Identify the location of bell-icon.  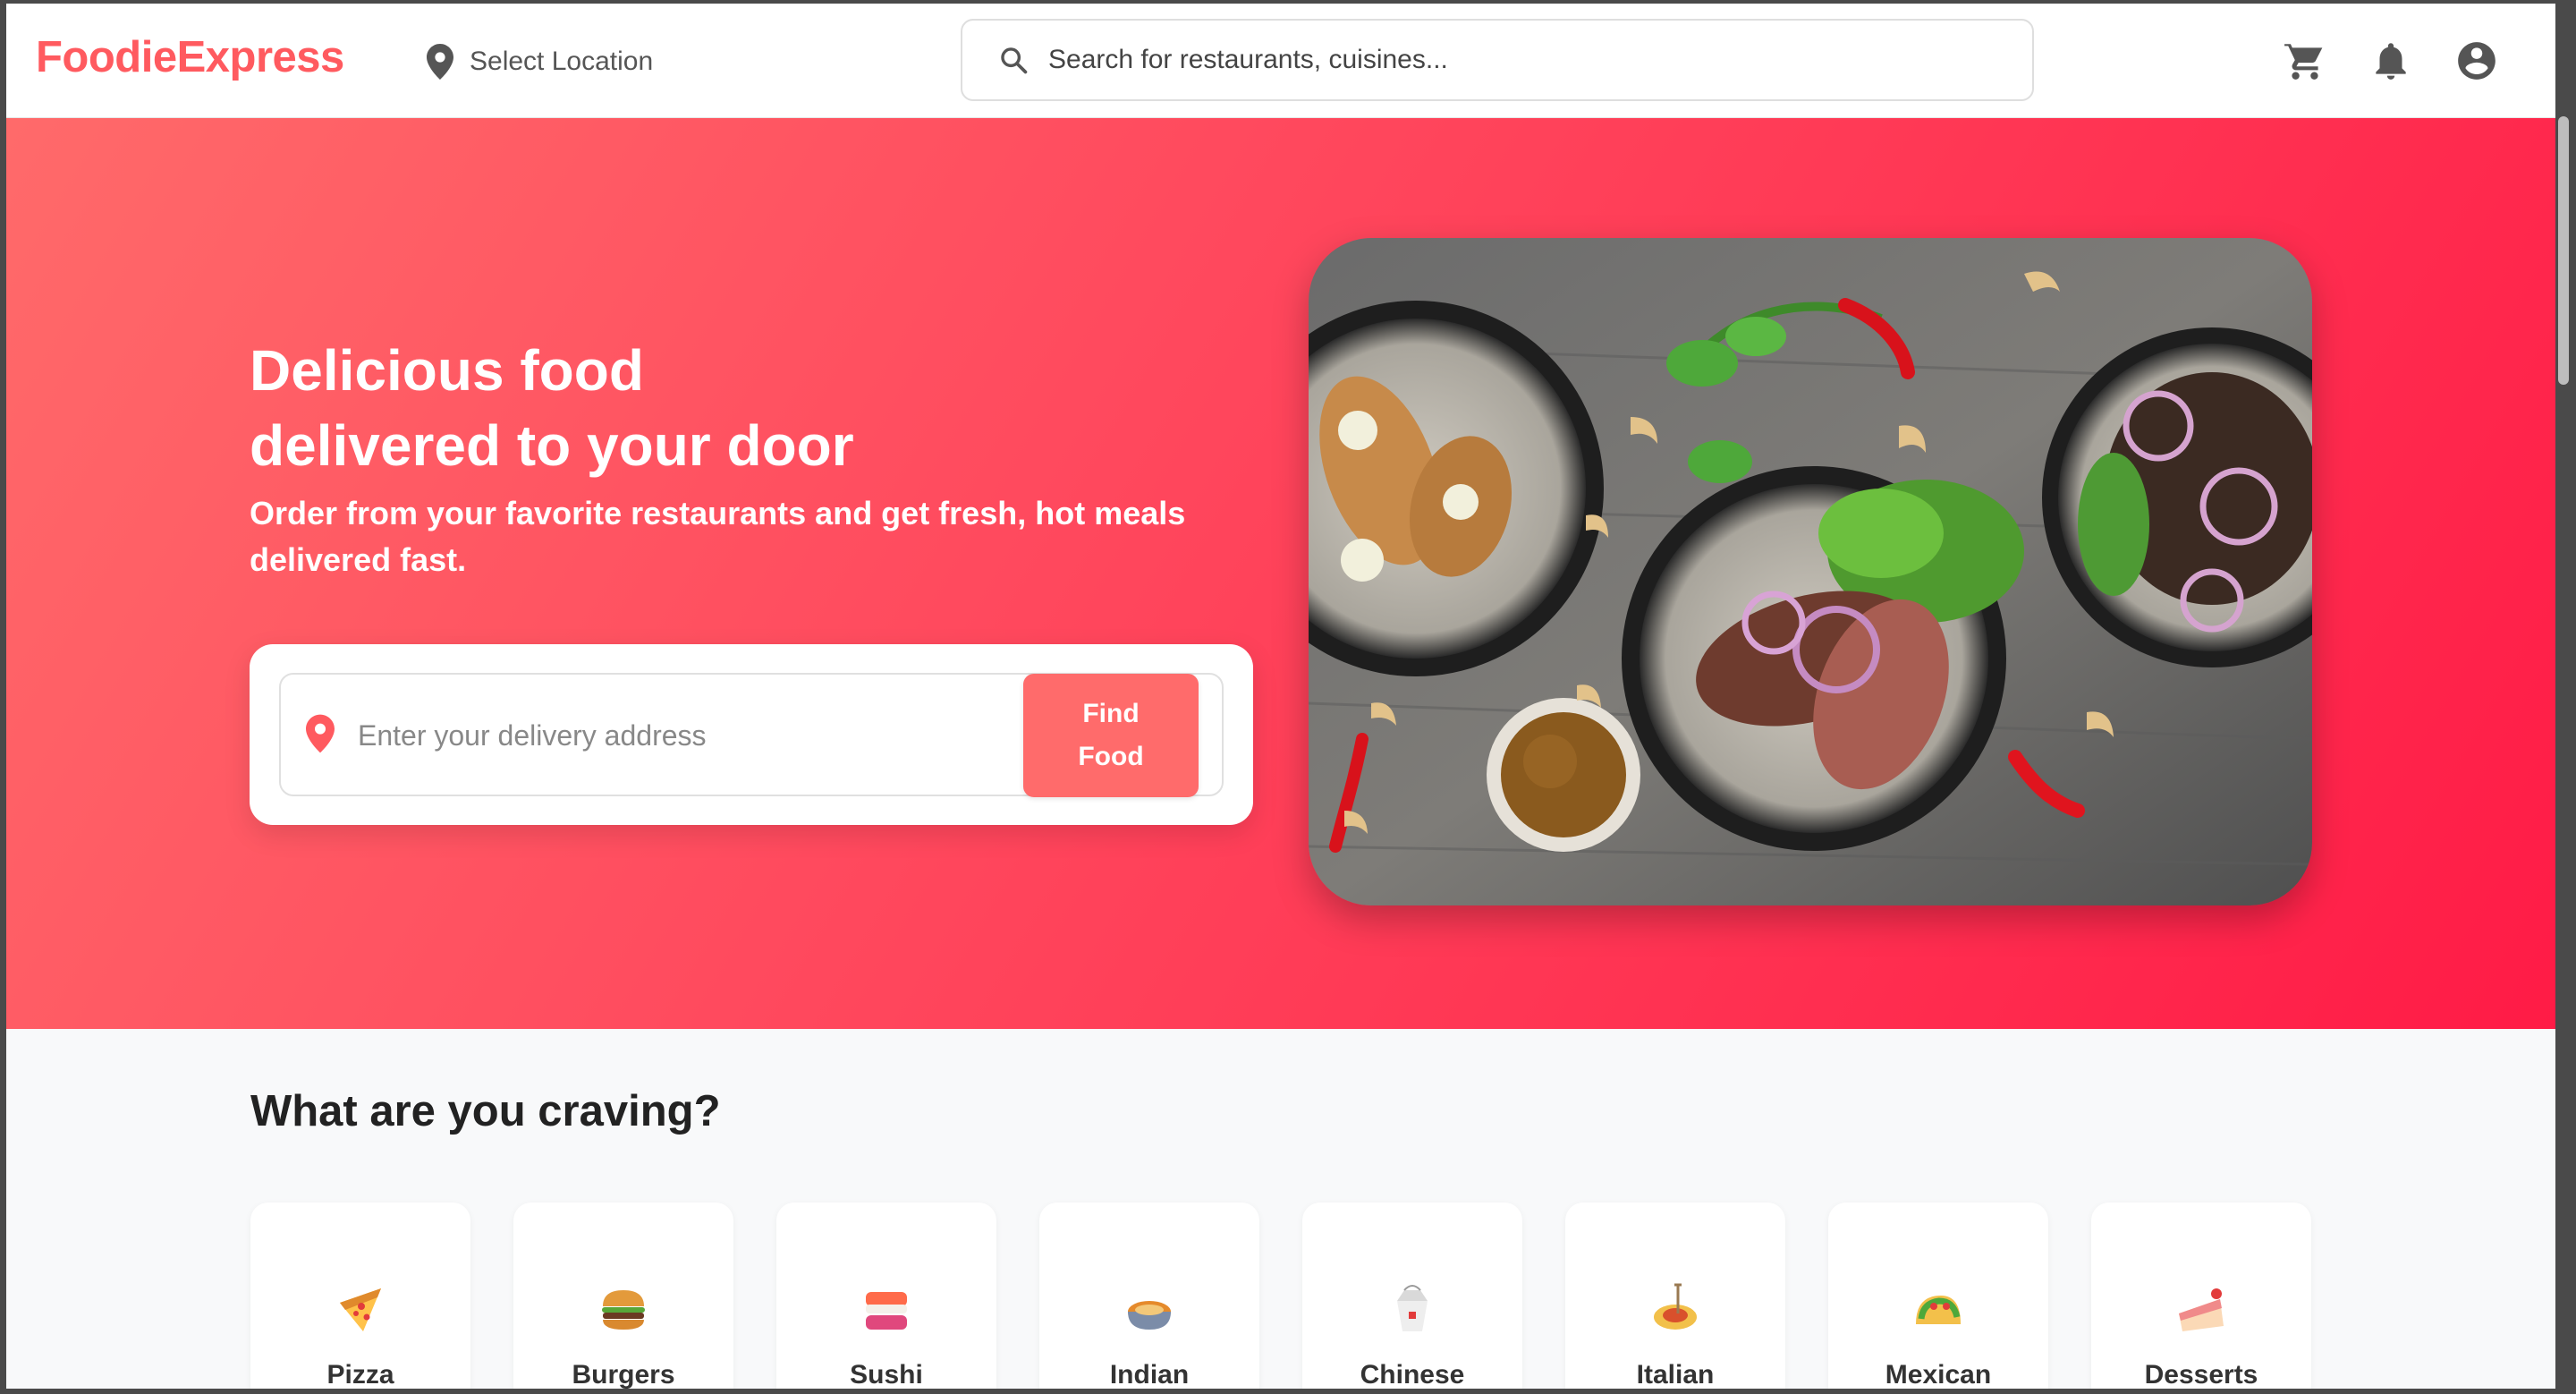
(2390, 61).